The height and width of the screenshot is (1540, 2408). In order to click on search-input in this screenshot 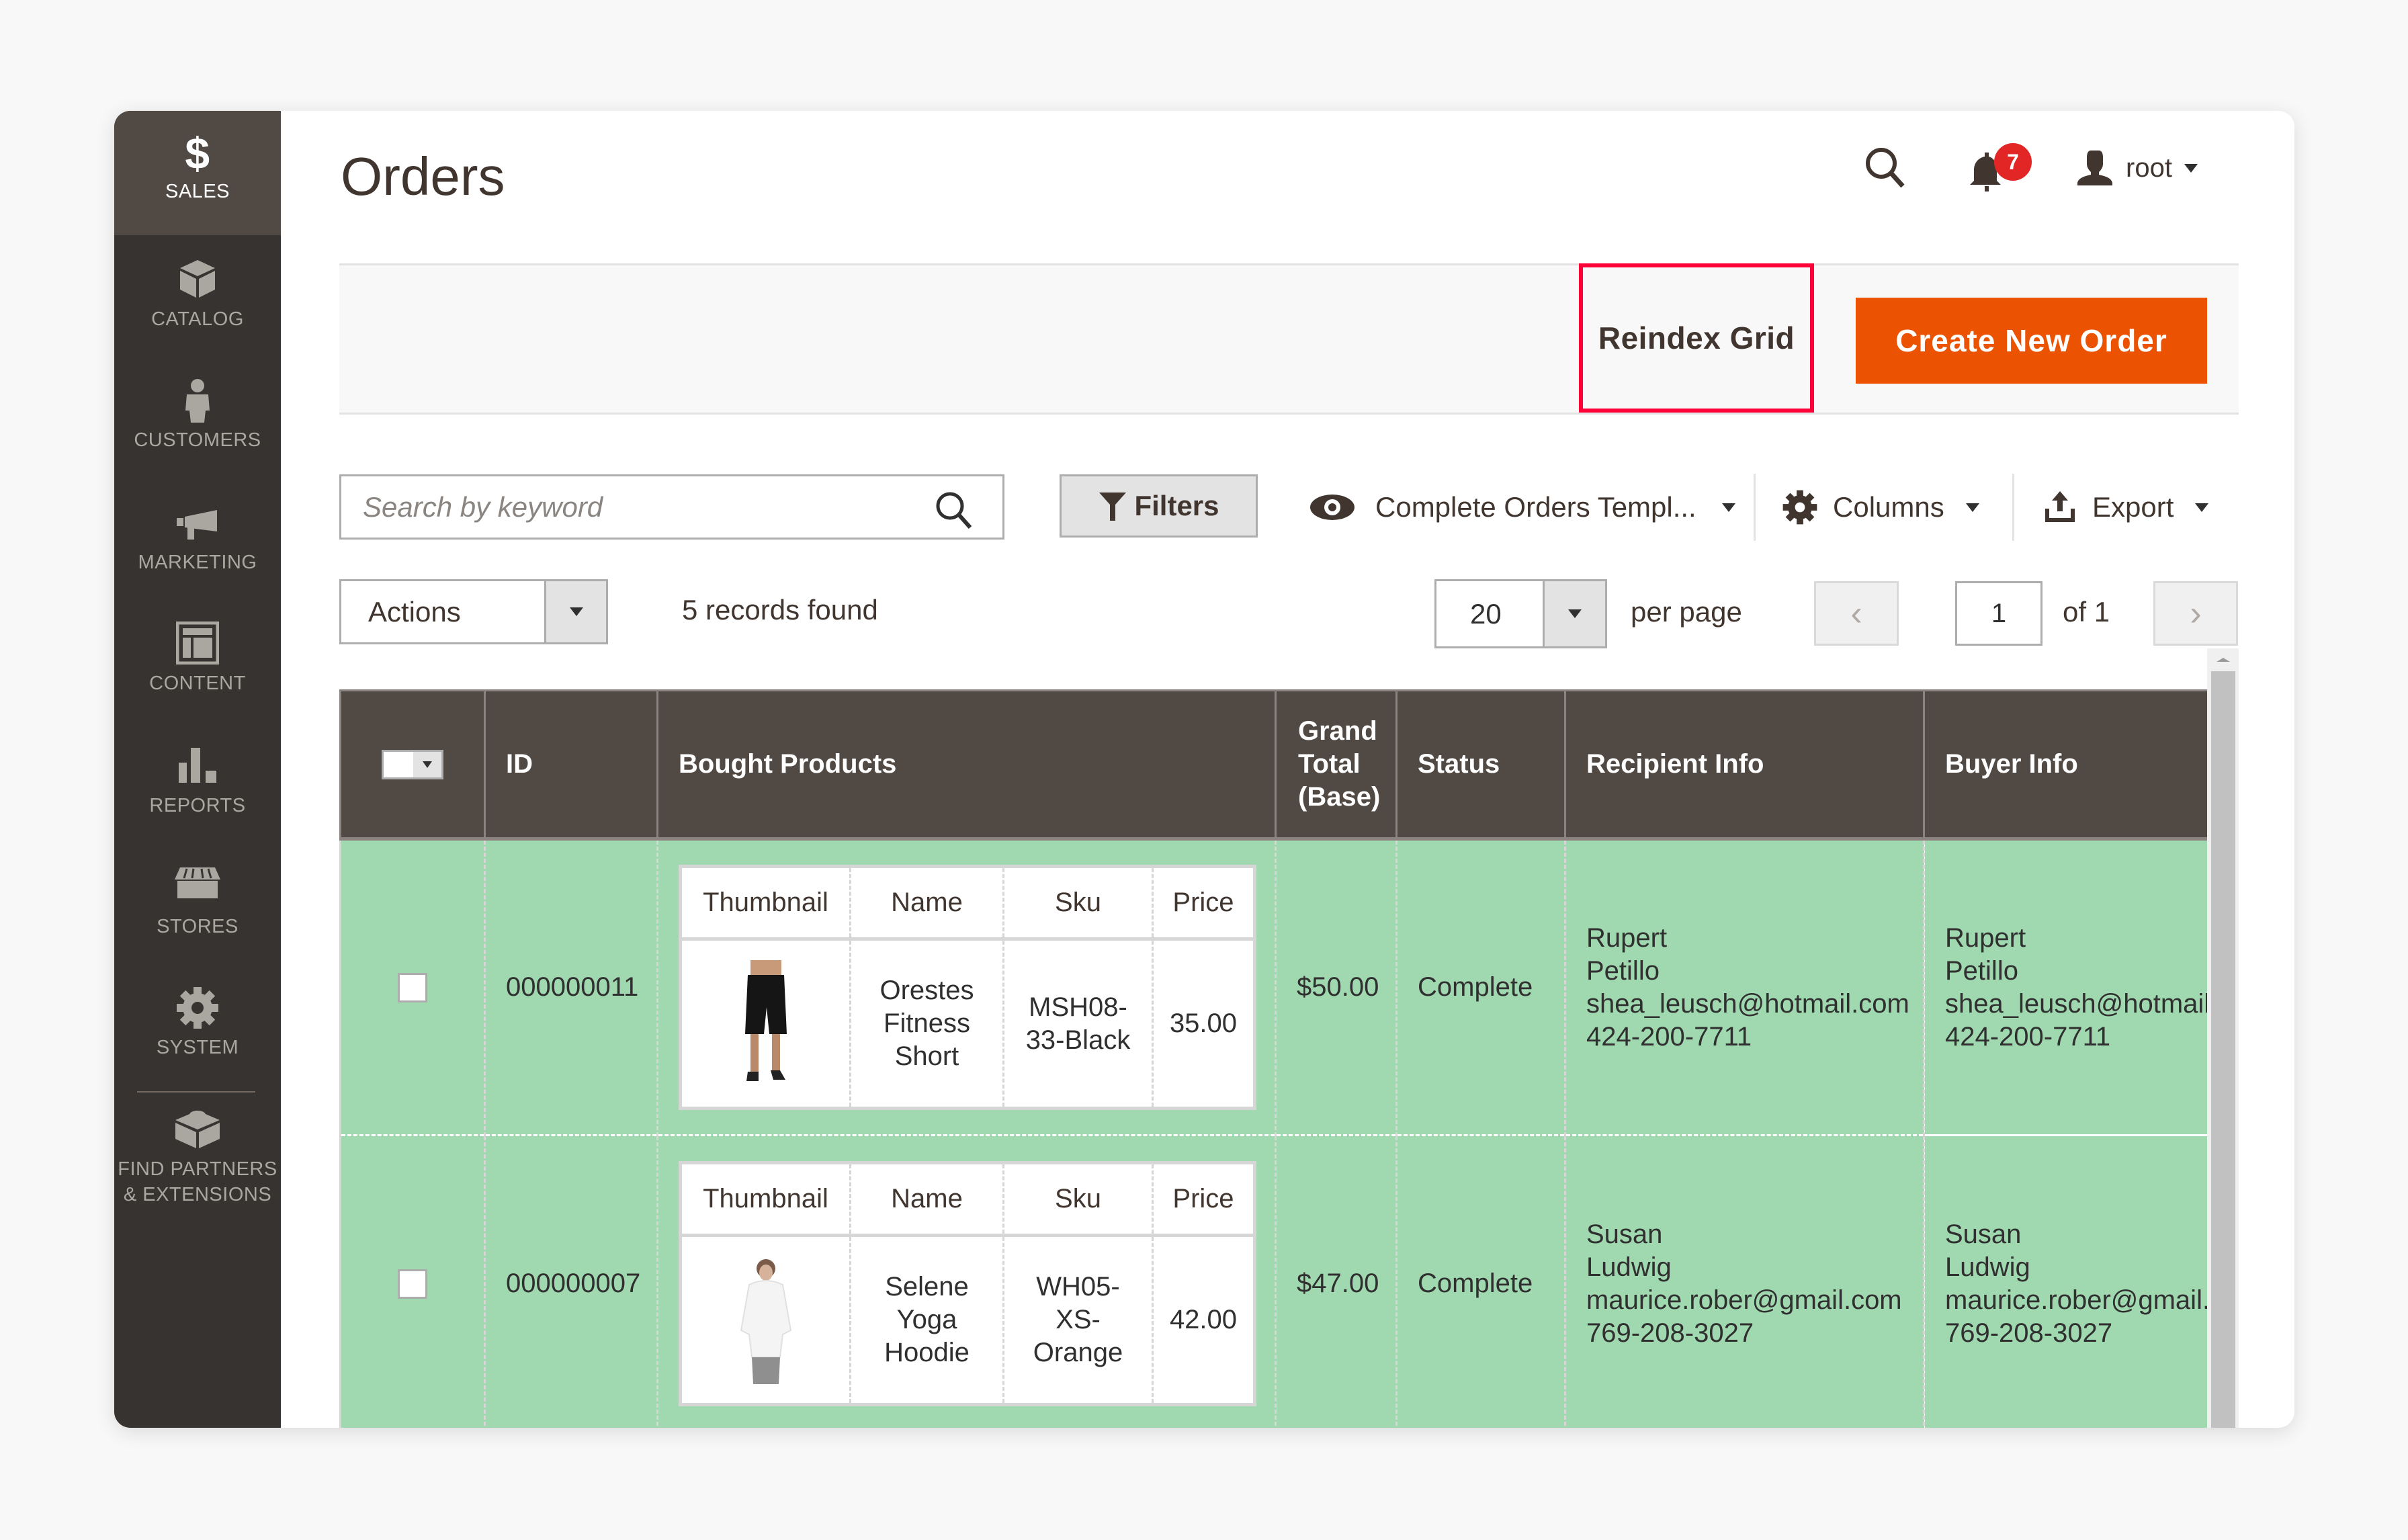, I will do `click(630, 507)`.